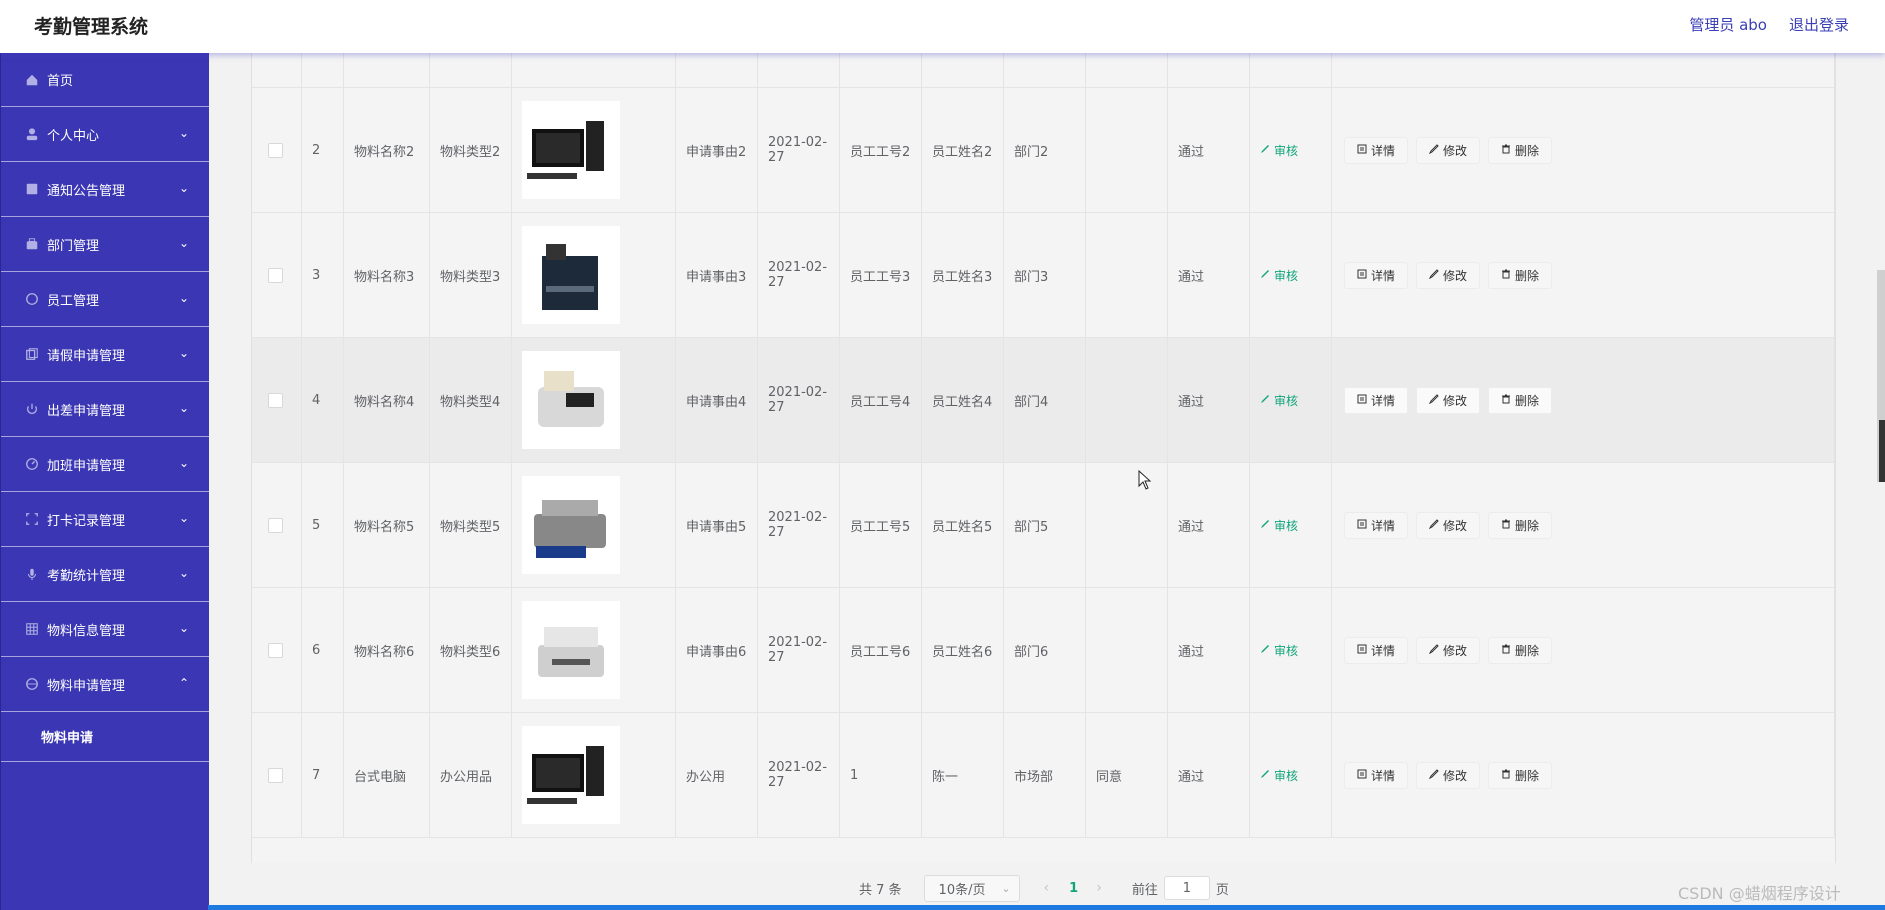 The image size is (1885, 910). What do you see at coordinates (105, 519) in the screenshot?
I see `sidebar-item-8: 打卡记录管理 ⌄` at bounding box center [105, 519].